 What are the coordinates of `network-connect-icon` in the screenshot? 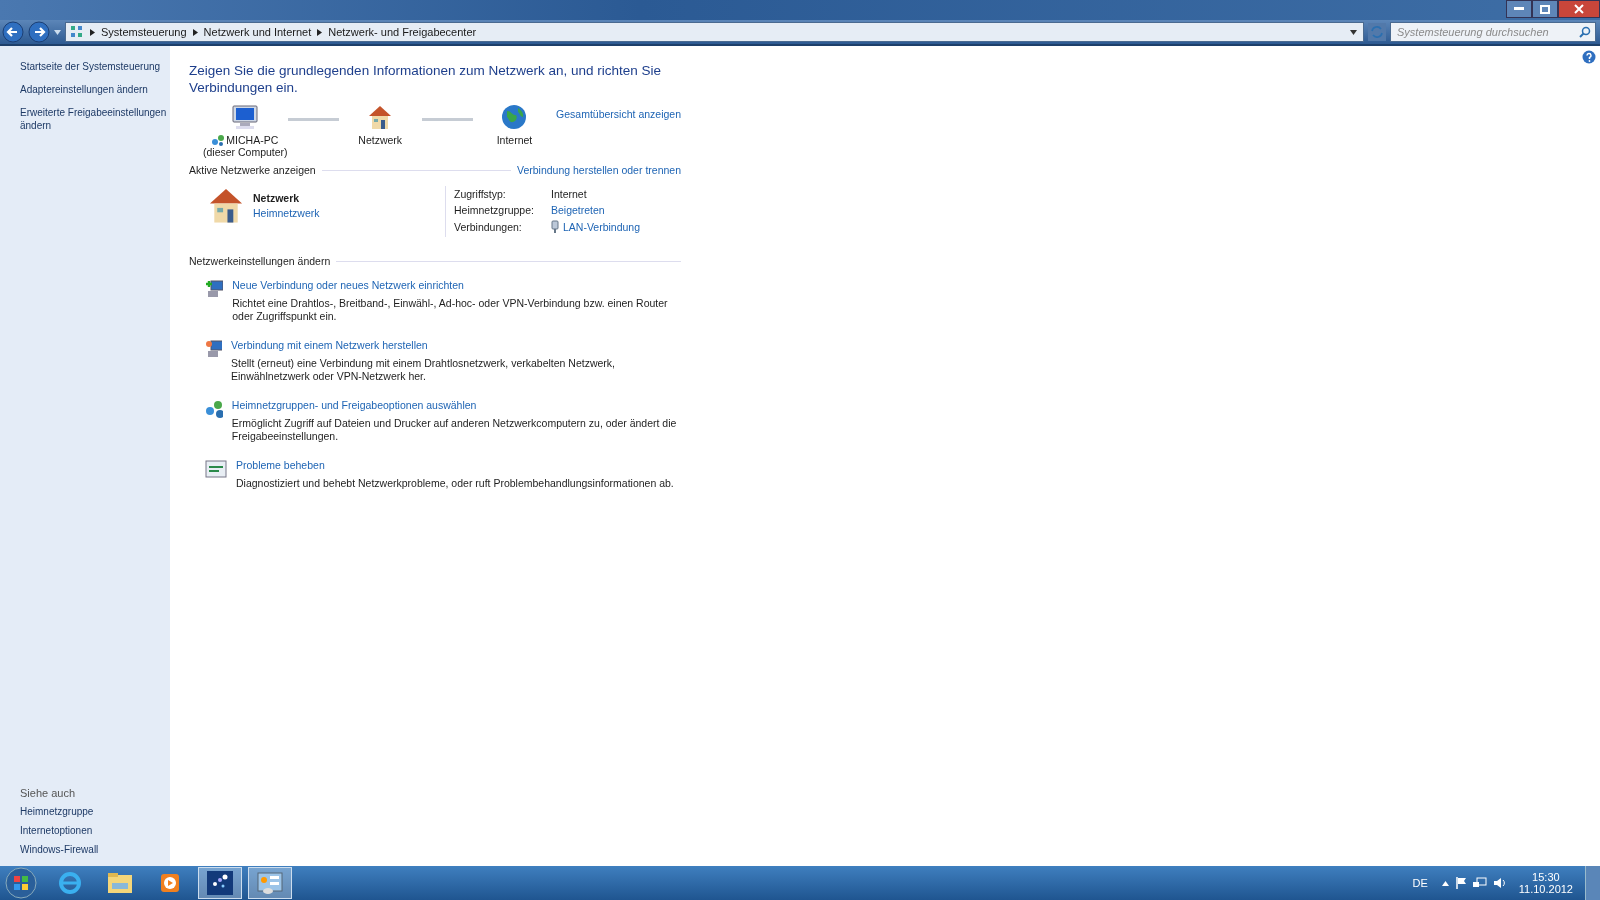 It's located at (213, 349).